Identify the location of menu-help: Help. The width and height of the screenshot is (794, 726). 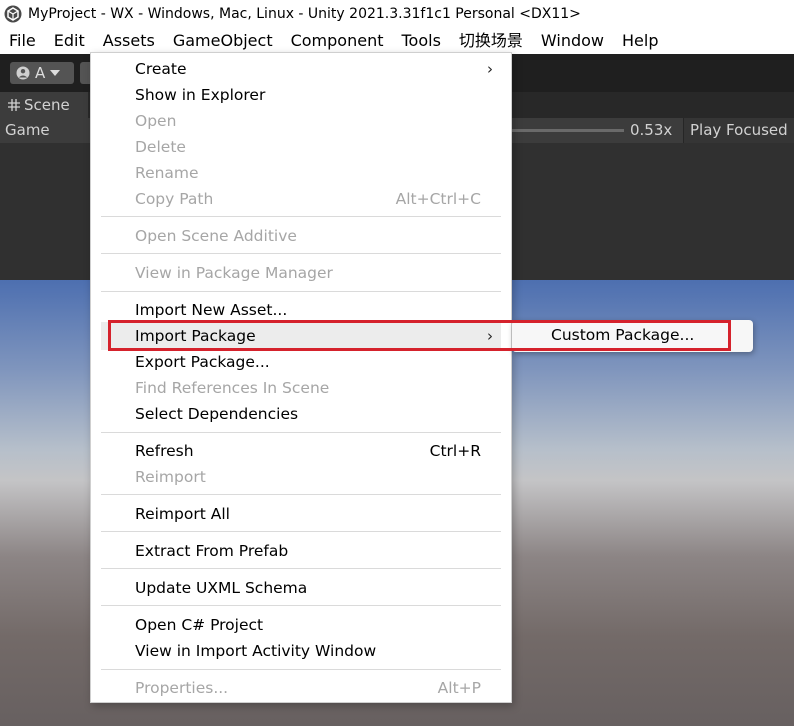
(640, 41).